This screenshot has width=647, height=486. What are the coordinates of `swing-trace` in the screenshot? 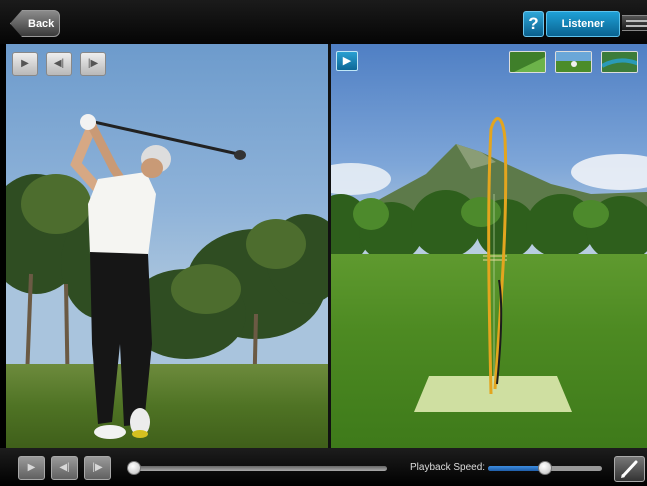 It's located at (493, 264).